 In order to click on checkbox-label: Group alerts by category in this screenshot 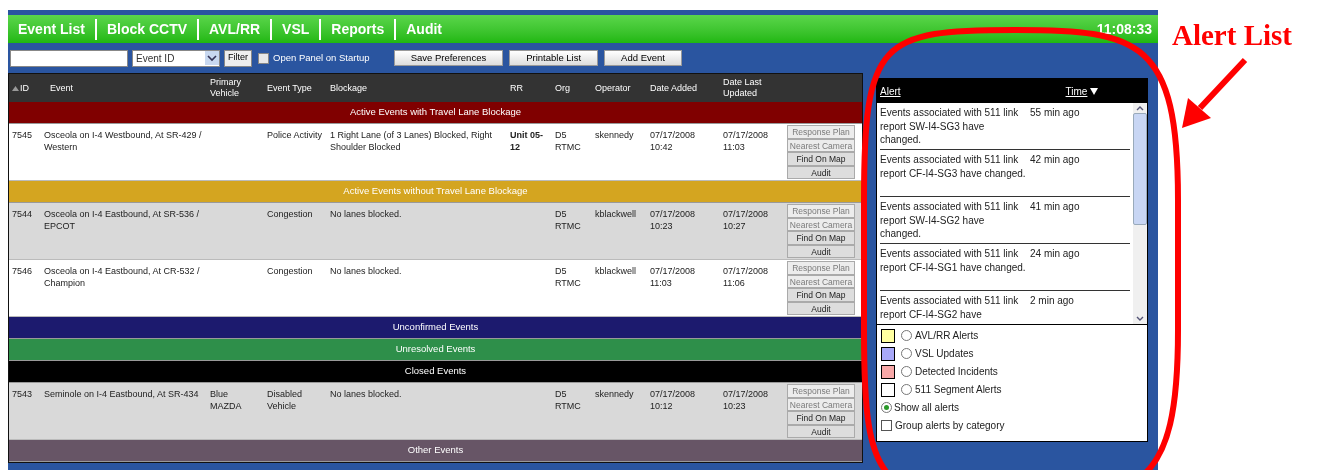, I will do `click(950, 426)`.